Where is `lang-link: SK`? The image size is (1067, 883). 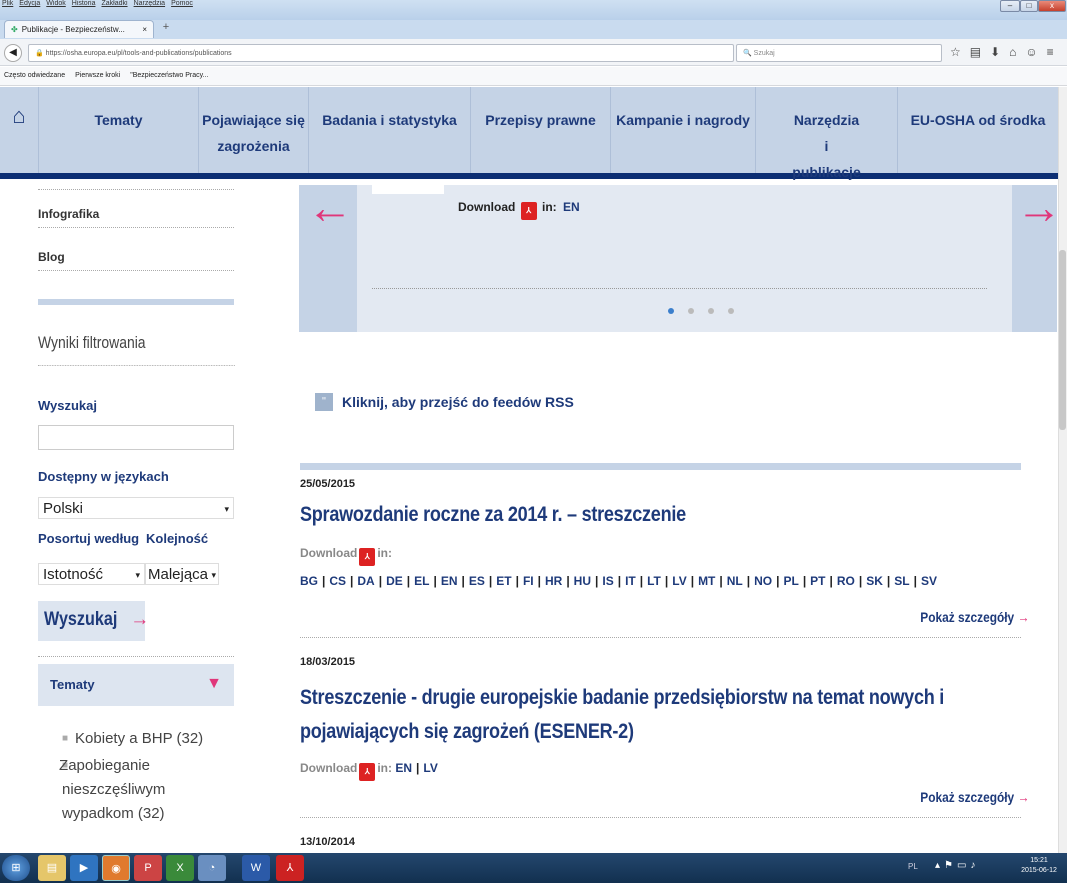
lang-link: SK is located at coordinates (874, 581).